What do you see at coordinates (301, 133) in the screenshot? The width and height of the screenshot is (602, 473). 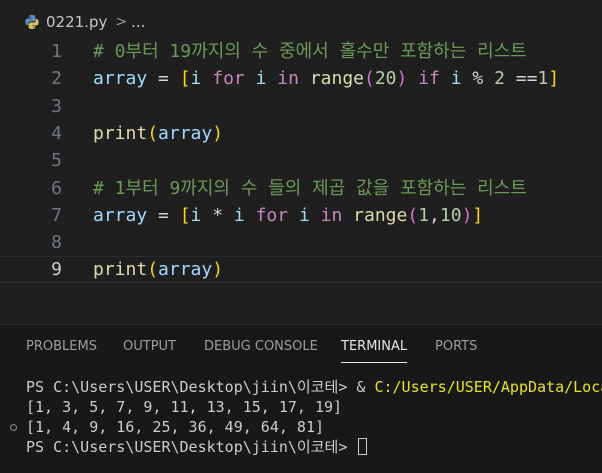 I see `code-line: 4 print(array)` at bounding box center [301, 133].